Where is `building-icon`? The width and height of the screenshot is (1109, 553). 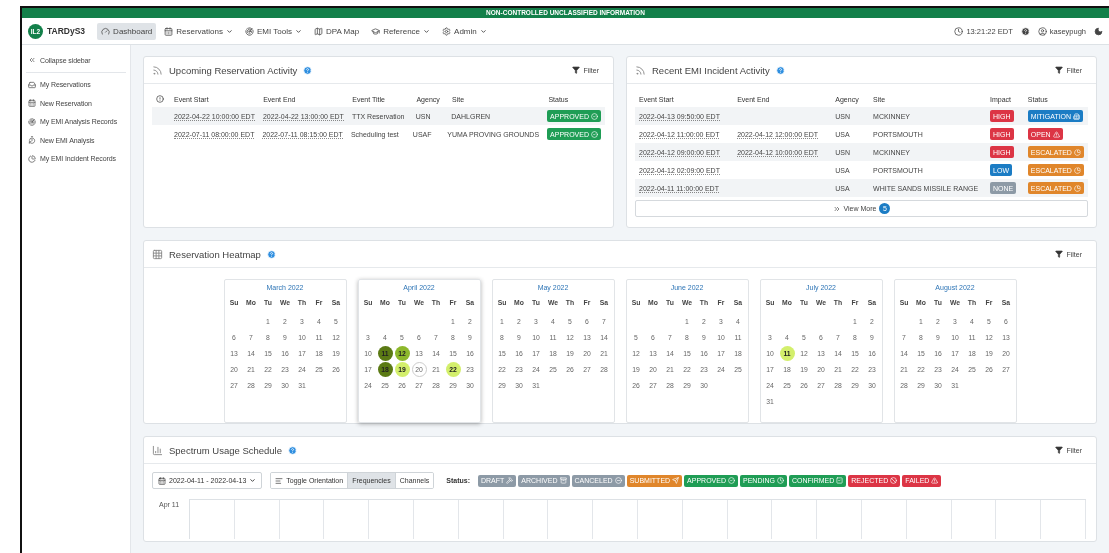
building-icon is located at coordinates (1077, 116).